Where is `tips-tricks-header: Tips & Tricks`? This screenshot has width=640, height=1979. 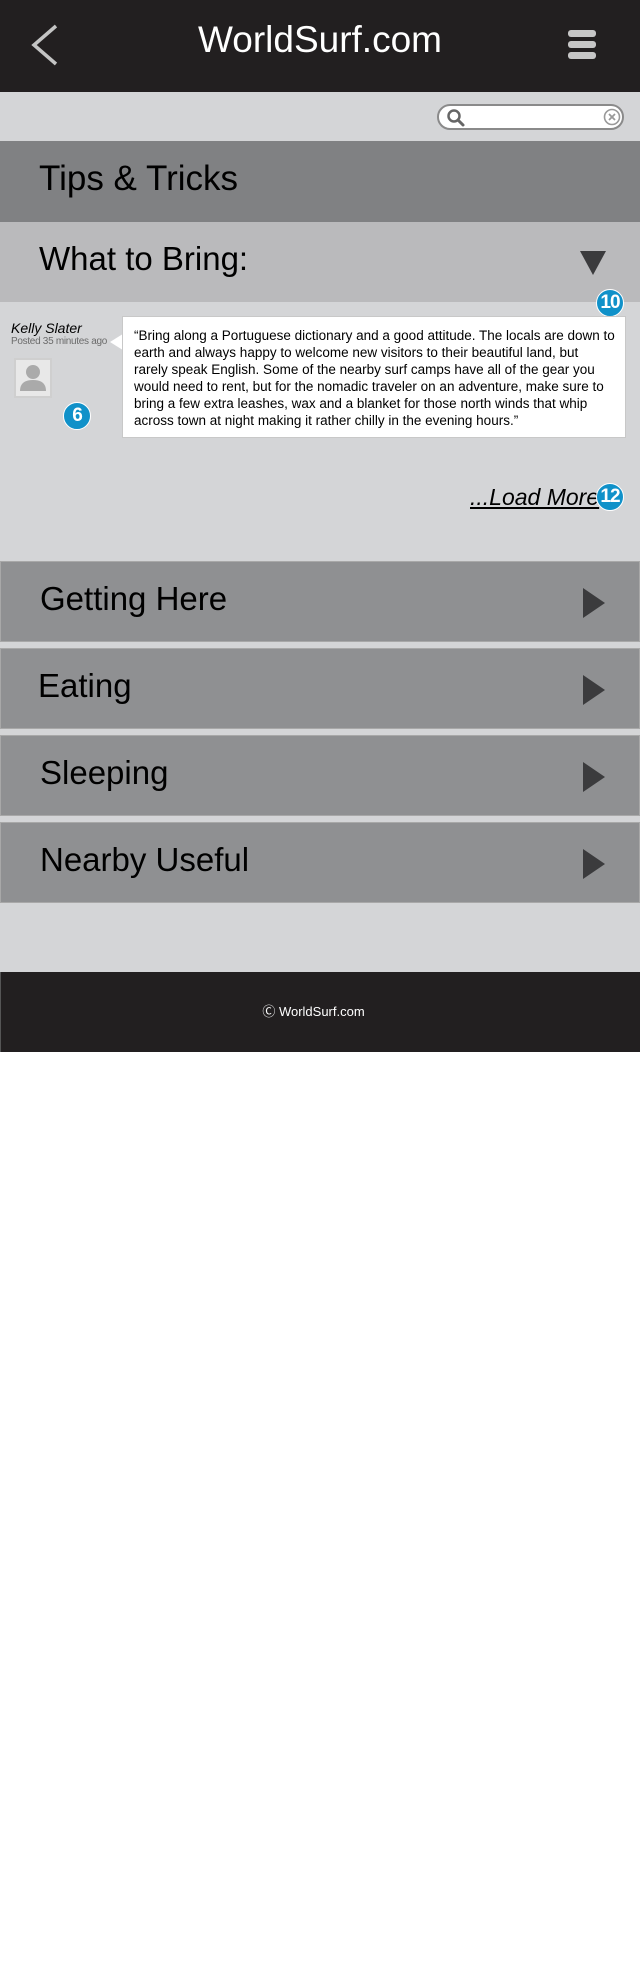 tips-tricks-header: Tips & Tricks is located at coordinates (320, 181).